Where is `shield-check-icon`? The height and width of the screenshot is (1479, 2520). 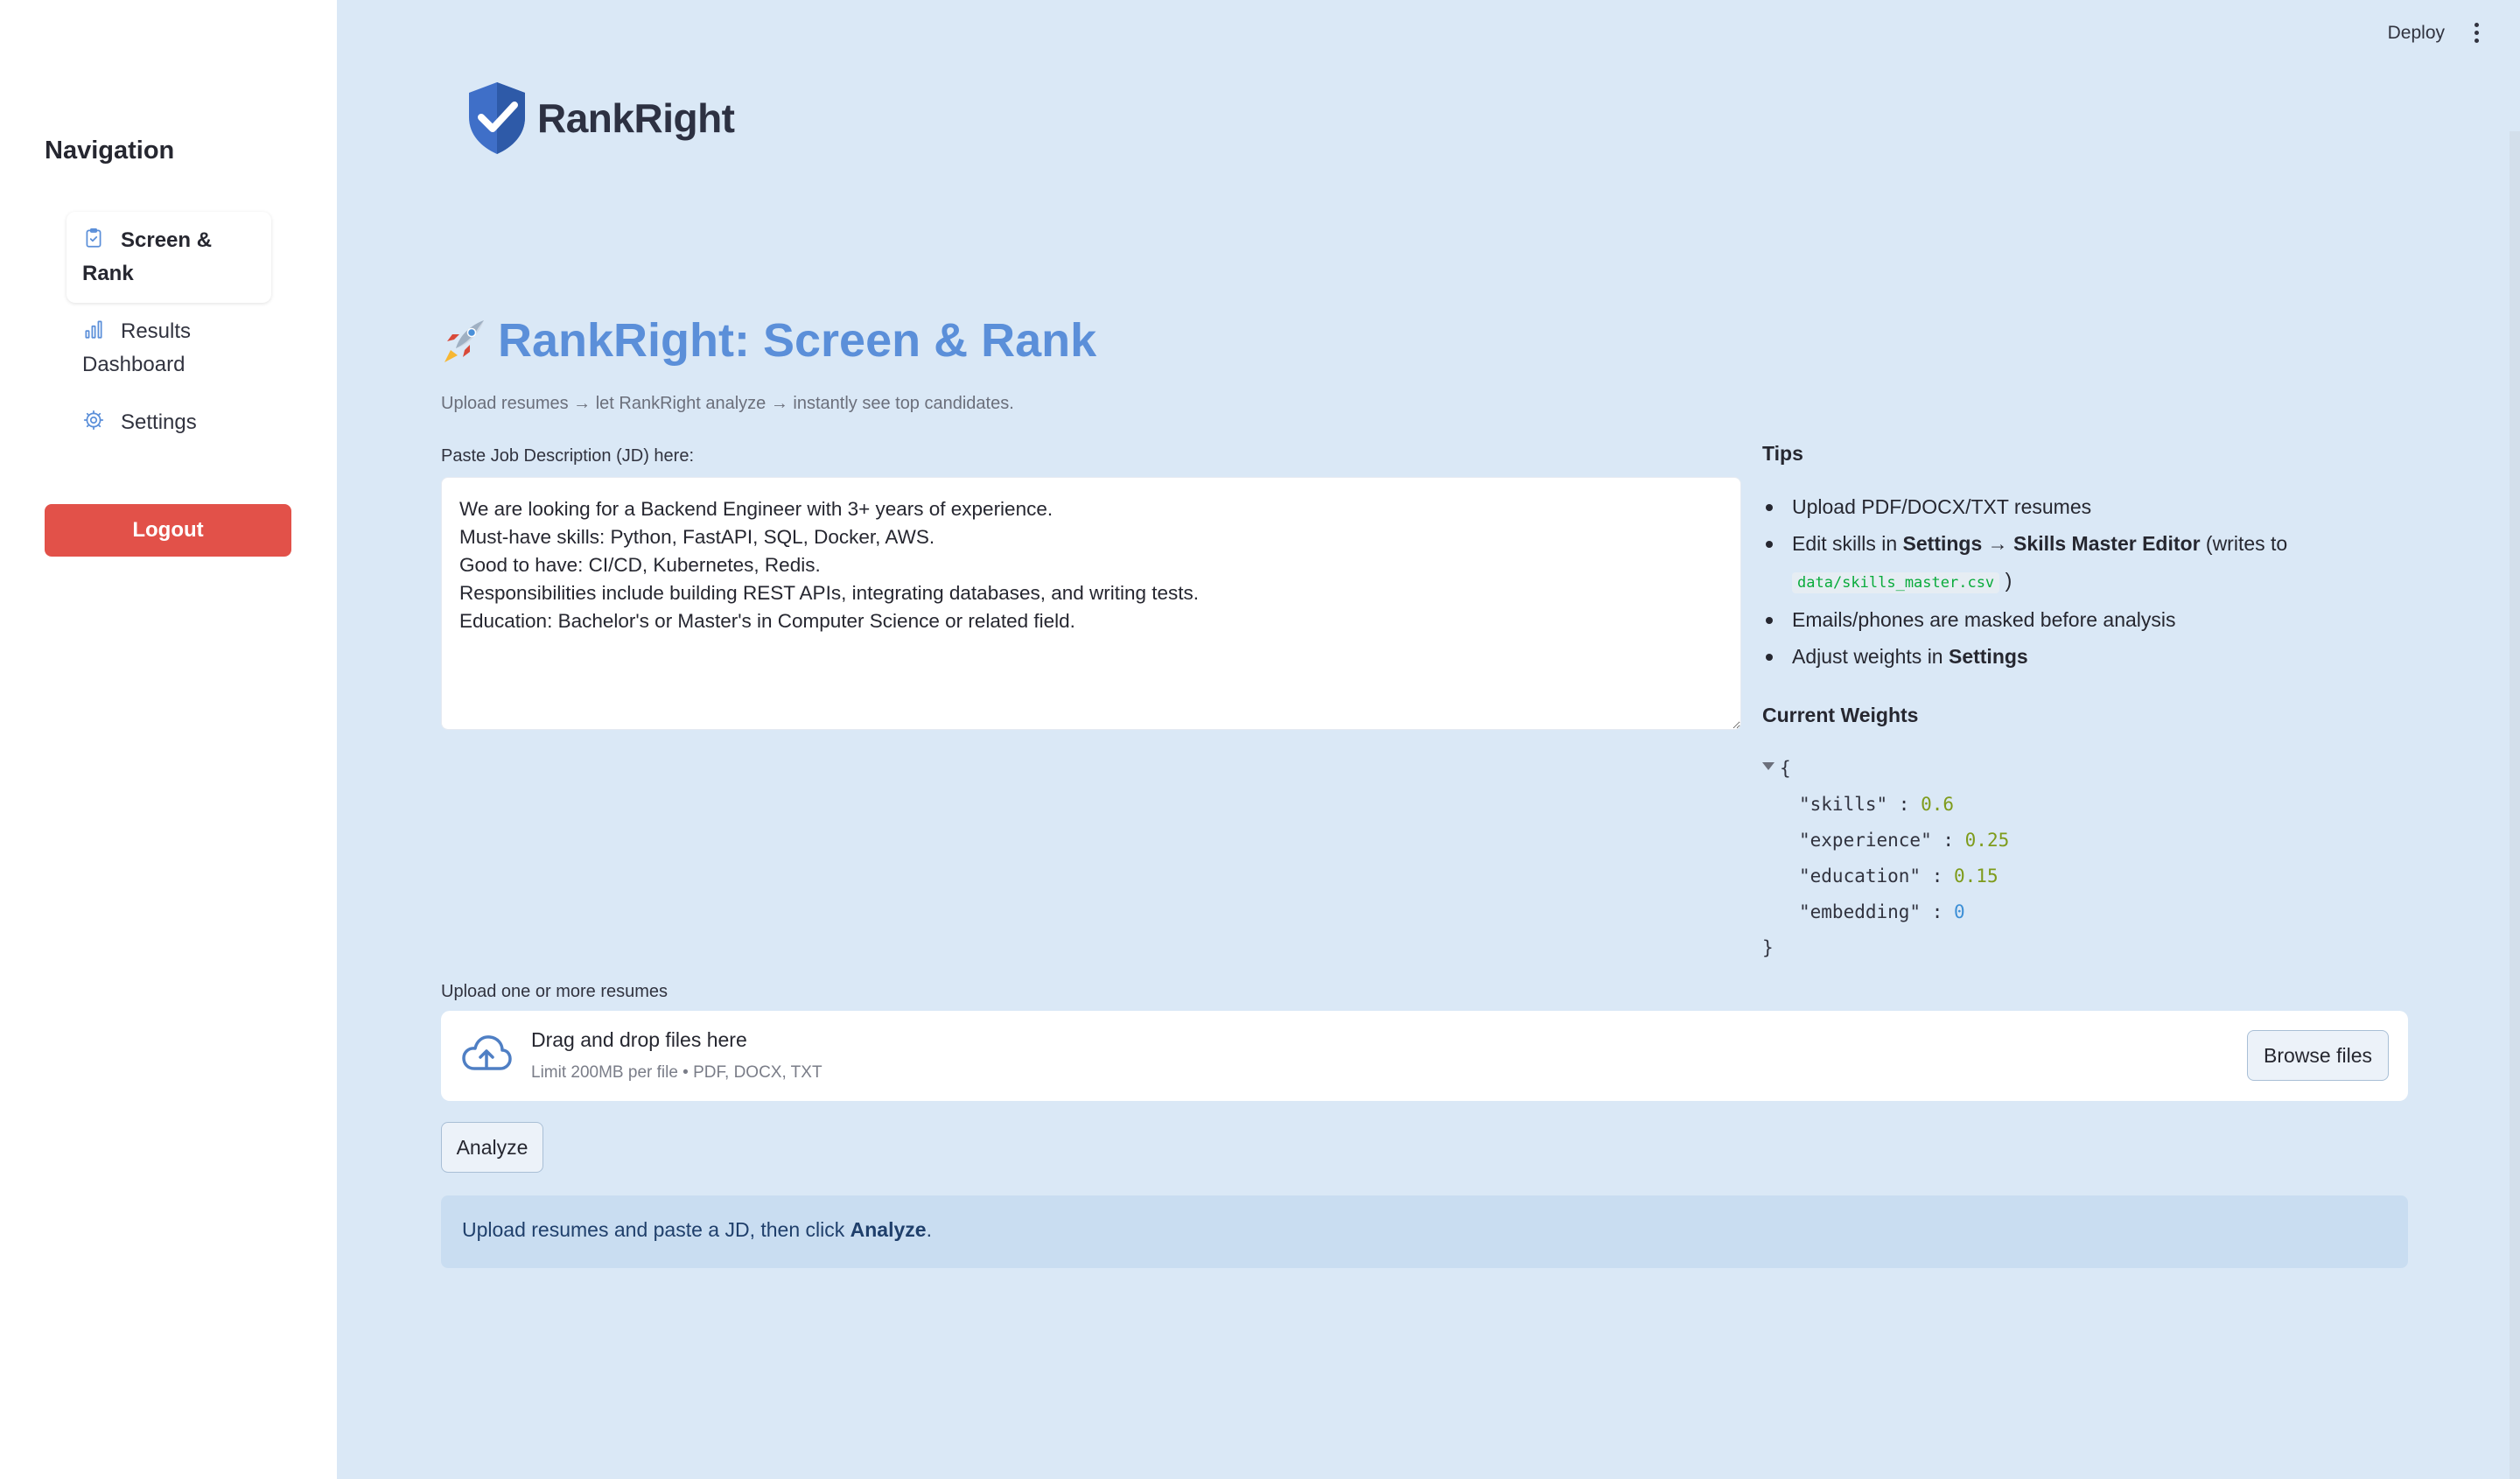 shield-check-icon is located at coordinates (497, 118).